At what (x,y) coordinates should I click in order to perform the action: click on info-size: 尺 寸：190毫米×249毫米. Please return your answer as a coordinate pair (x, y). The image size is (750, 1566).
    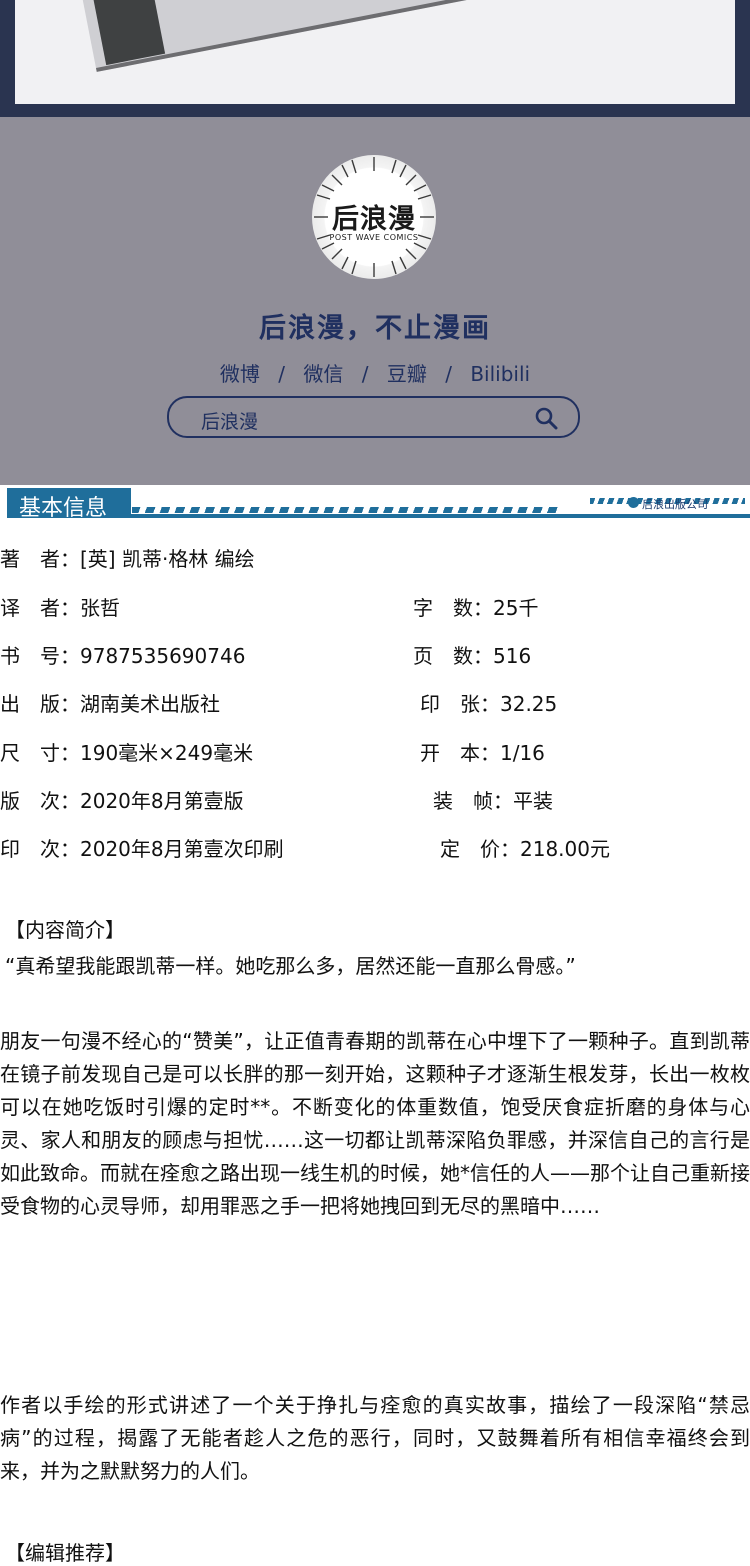
    Looking at the image, I should click on (127, 753).